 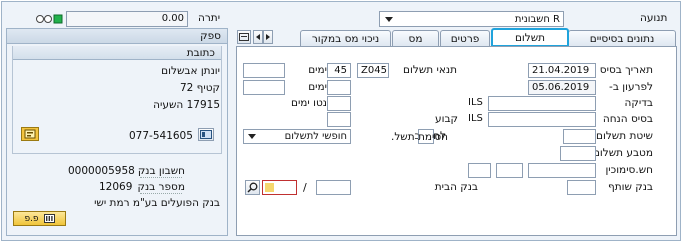 What do you see at coordinates (542, 119) in the screenshot?
I see `discount-base-field` at bounding box center [542, 119].